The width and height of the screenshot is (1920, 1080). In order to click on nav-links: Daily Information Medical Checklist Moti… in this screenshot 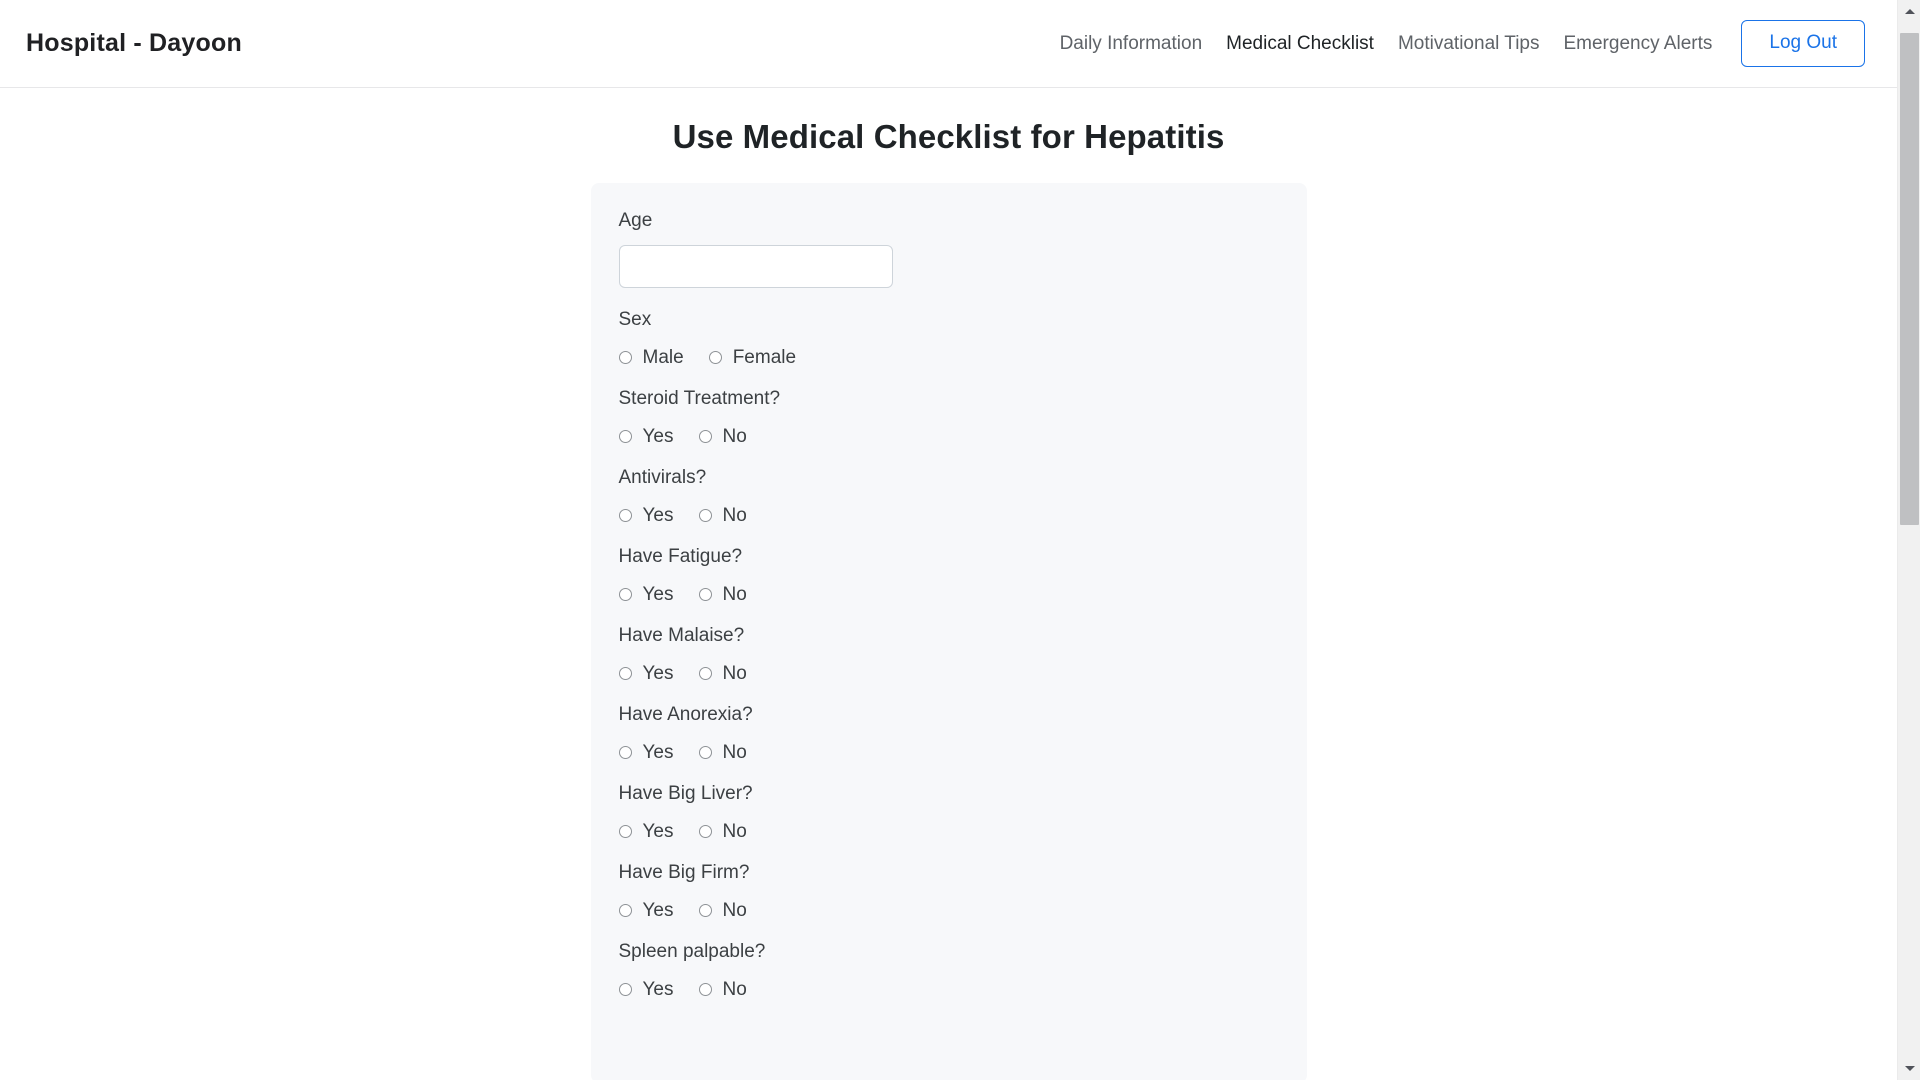, I will do `click(1460, 43)`.